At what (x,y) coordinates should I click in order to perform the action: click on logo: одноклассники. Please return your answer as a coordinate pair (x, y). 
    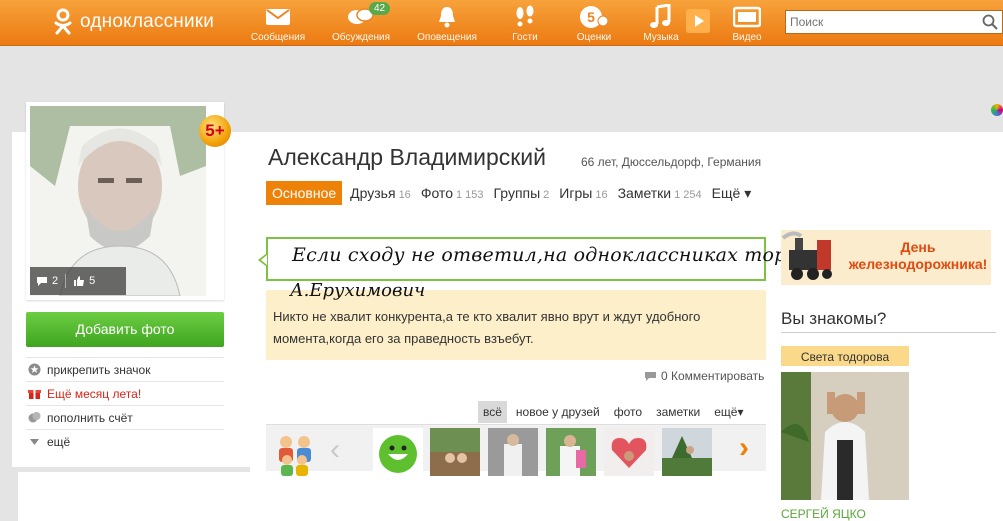
    Looking at the image, I should click on (133, 22).